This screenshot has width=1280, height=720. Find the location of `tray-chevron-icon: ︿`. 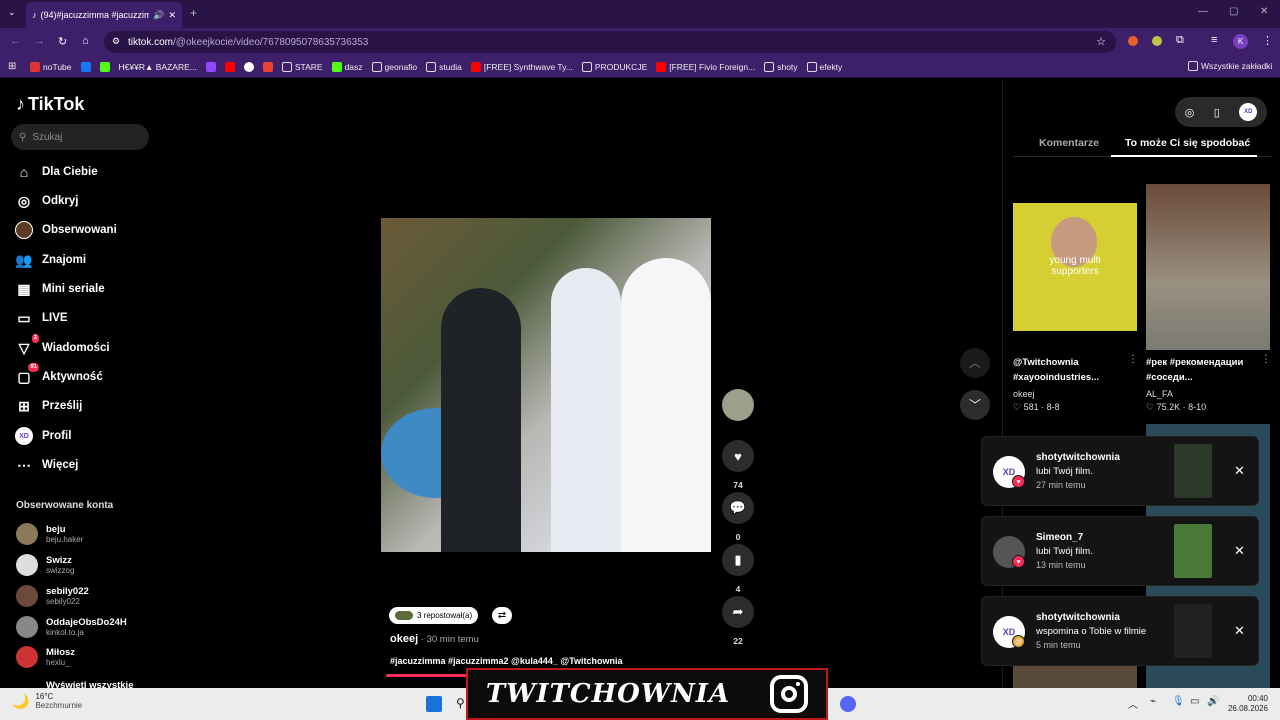

tray-chevron-icon: ︿ is located at coordinates (1133, 703).